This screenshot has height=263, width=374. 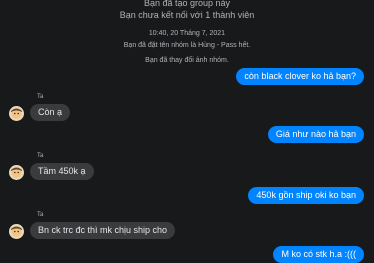 I want to click on message-bubble-incoming: Còn ạ, so click(x=50, y=112).